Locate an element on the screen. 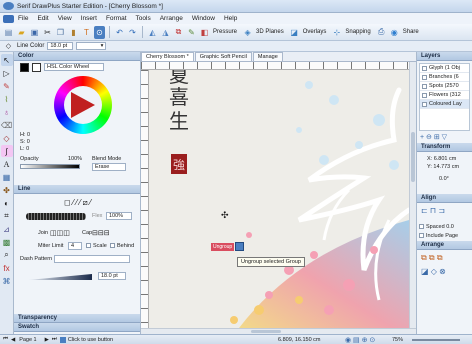 This screenshot has height=344, width=472. transparency-panel-title: Transparency is located at coordinates (77, 318).